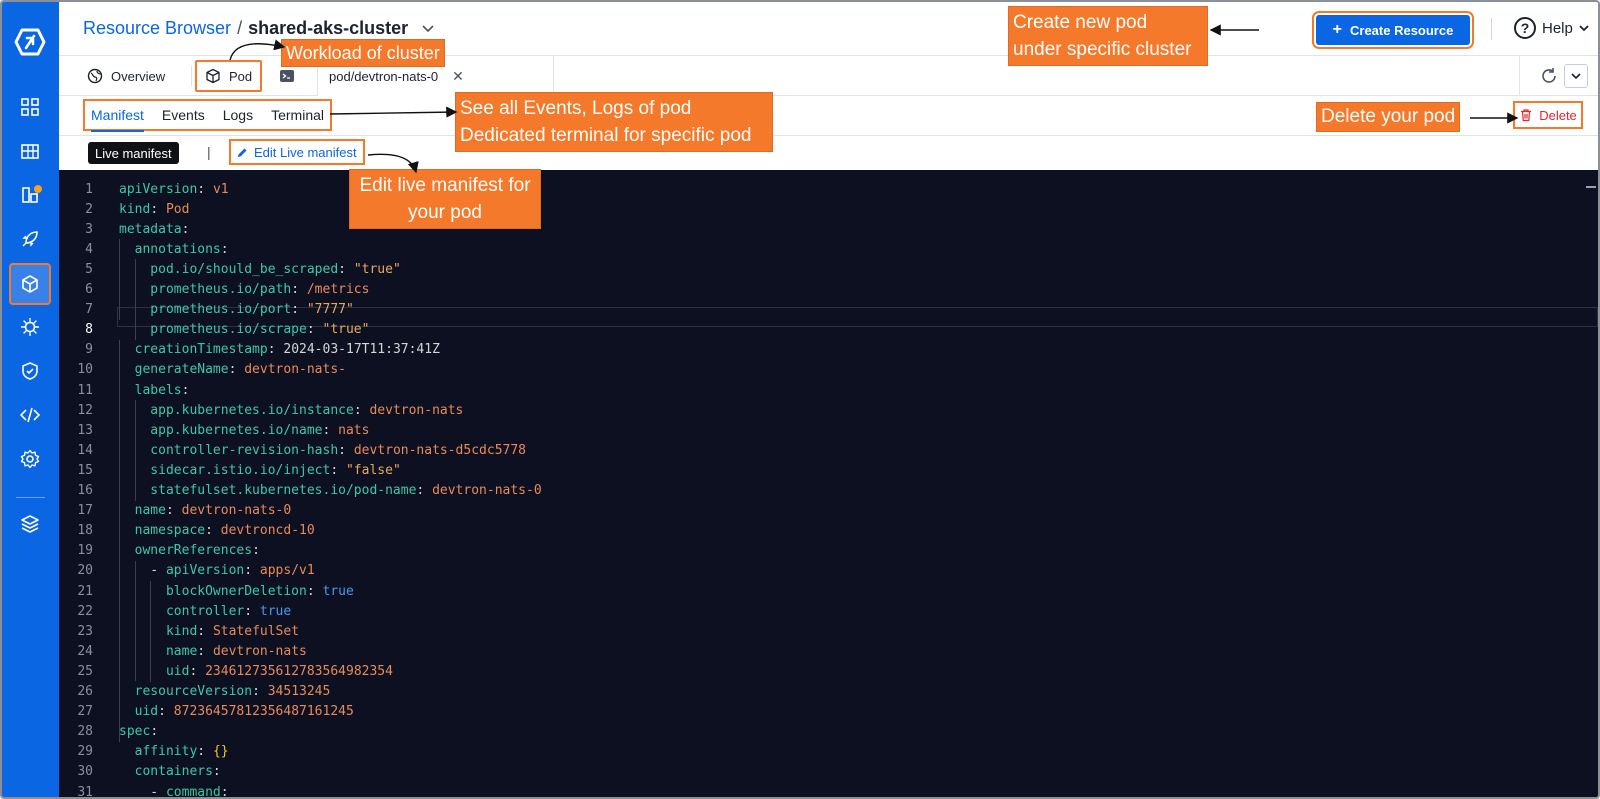 The image size is (1600, 799). I want to click on cluster-helm-icon, so click(30, 327).